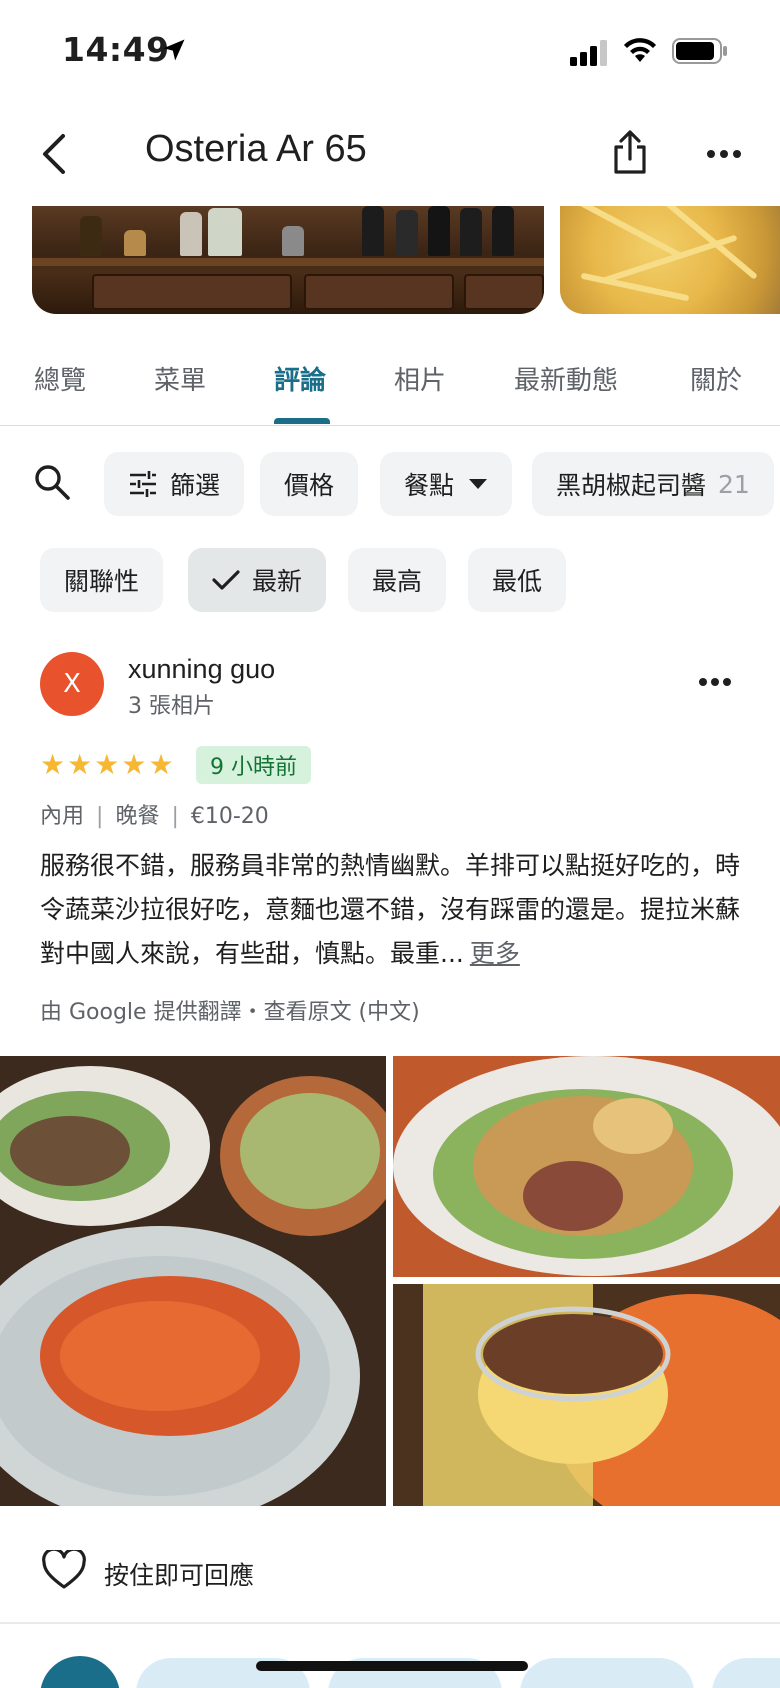 The width and height of the screenshot is (780, 1688). I want to click on tab-photos: 相片, so click(420, 378).